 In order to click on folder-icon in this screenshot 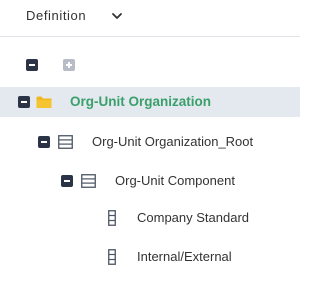, I will do `click(44, 102)`.